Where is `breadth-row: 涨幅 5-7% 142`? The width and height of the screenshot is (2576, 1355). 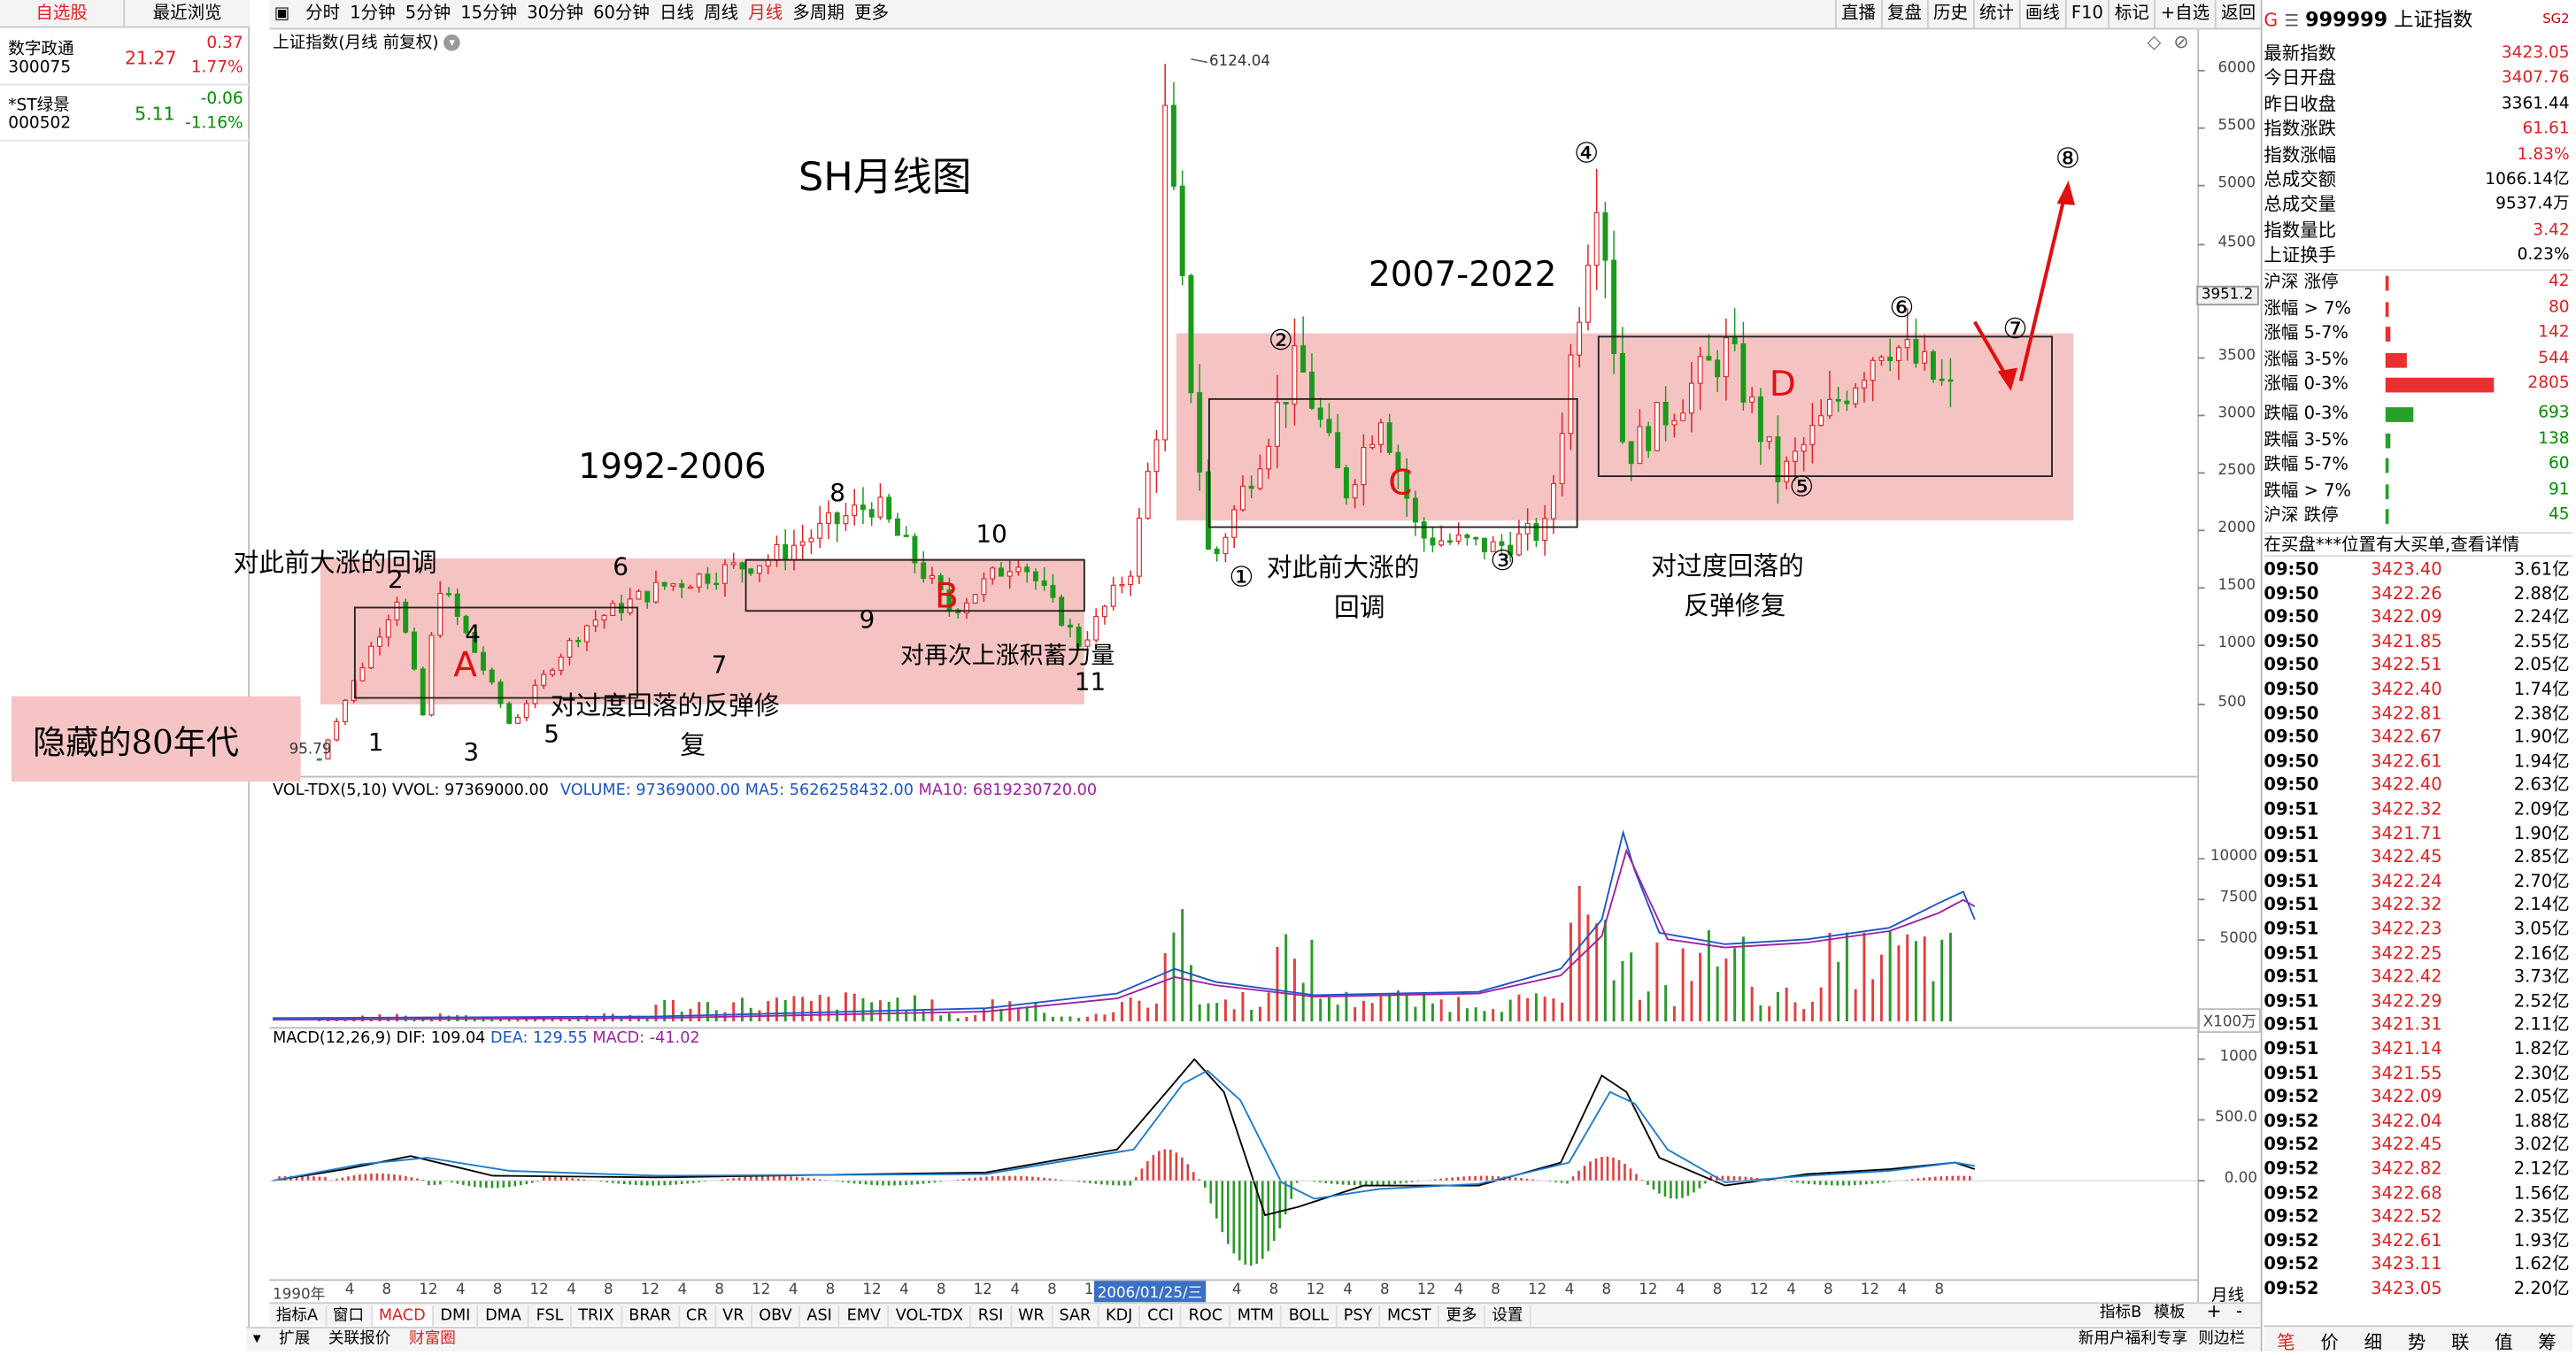
breadth-row: 涨幅 5-7% 142 is located at coordinates (2418, 334).